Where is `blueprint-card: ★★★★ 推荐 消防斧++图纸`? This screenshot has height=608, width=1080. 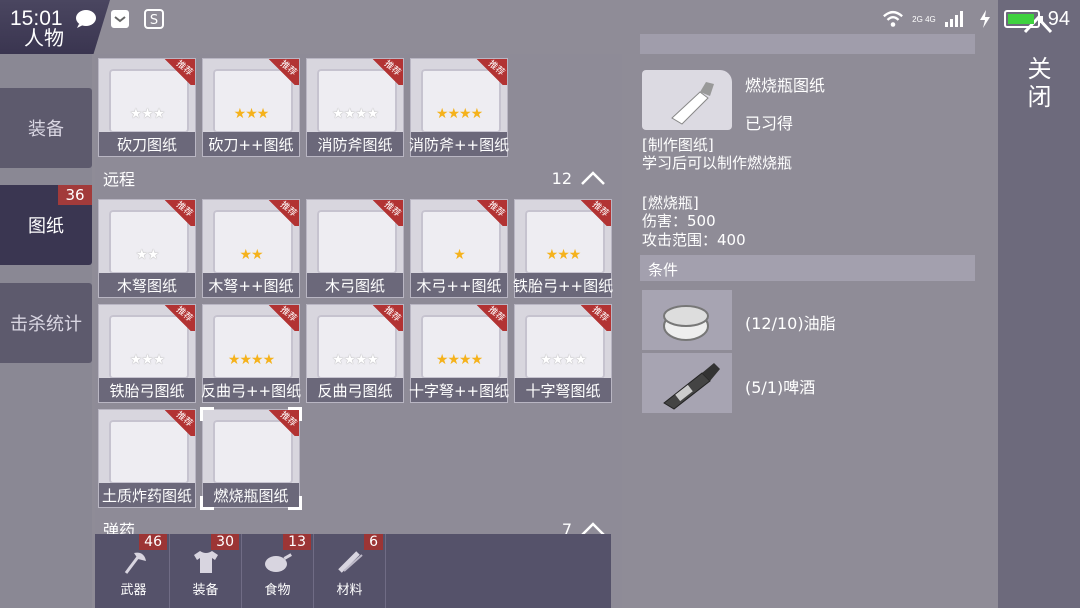
blueprint-card: ★★★★ 推荐 消防斧++图纸 is located at coordinates (459, 107).